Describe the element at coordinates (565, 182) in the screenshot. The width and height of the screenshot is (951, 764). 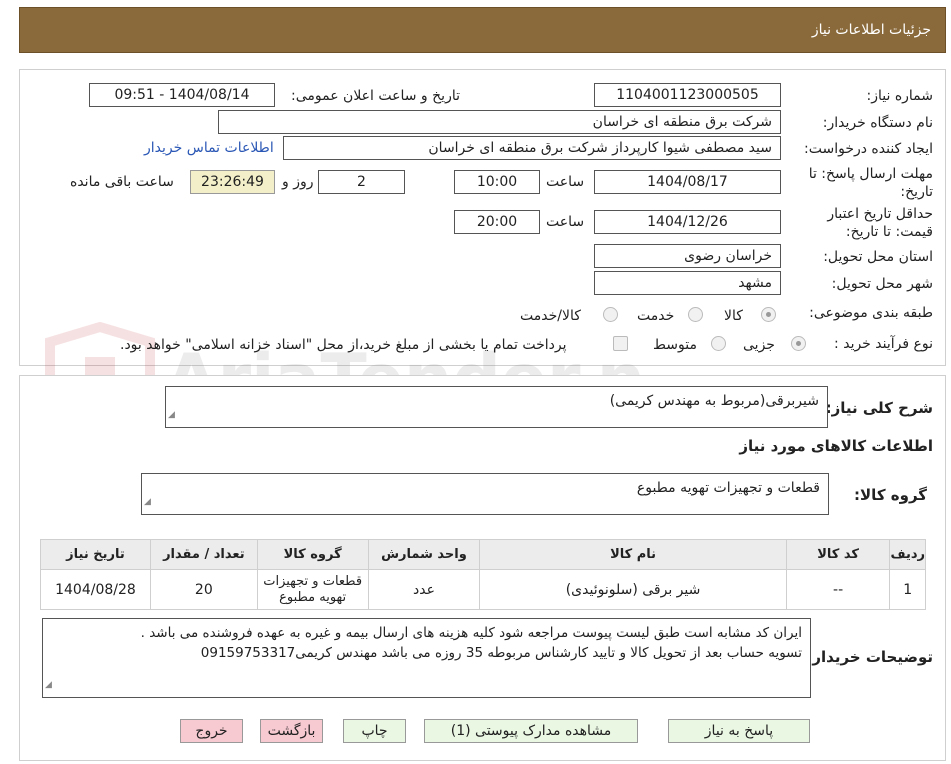
I see `deadline-time-label: ساعت` at that location.